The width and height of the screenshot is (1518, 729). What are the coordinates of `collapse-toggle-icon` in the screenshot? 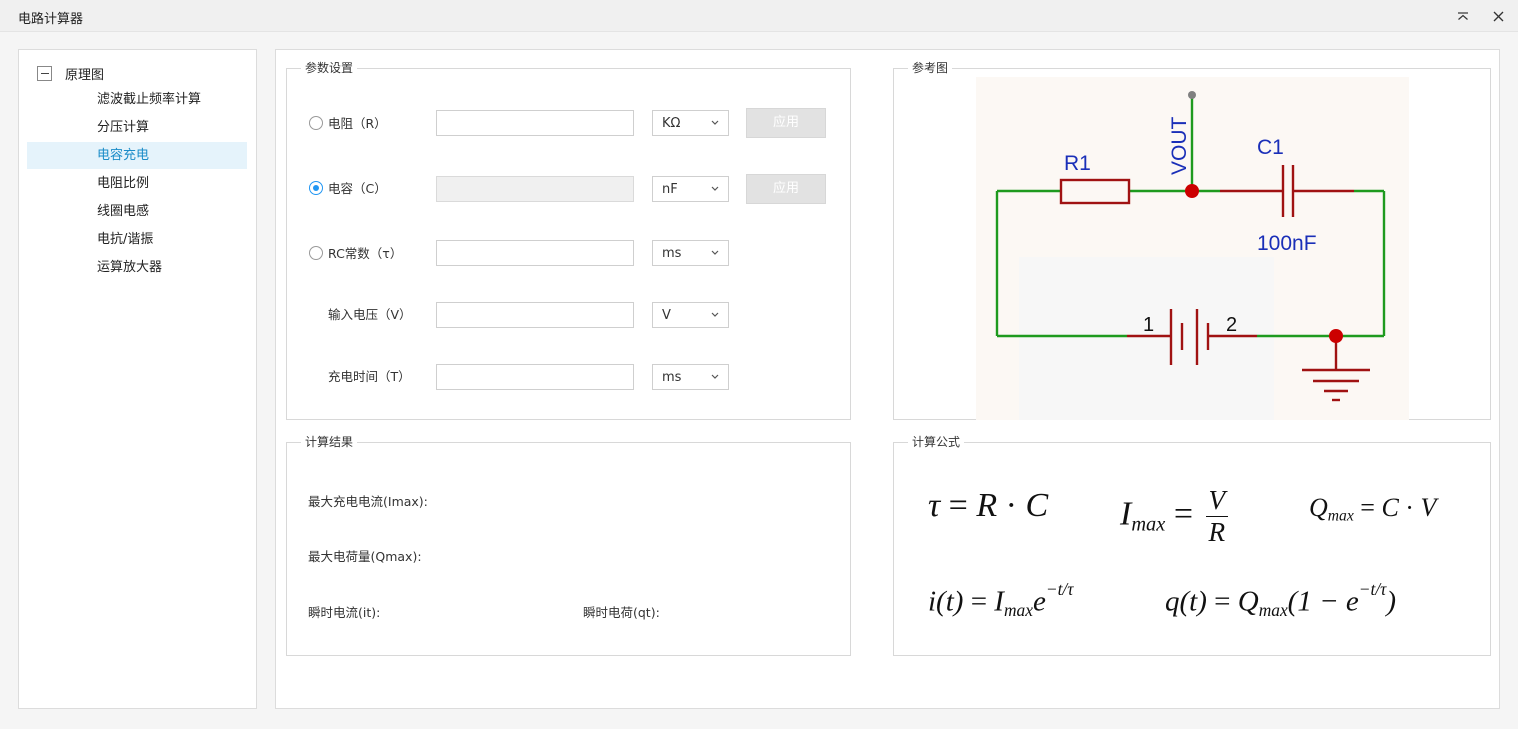 It's located at (44, 73).